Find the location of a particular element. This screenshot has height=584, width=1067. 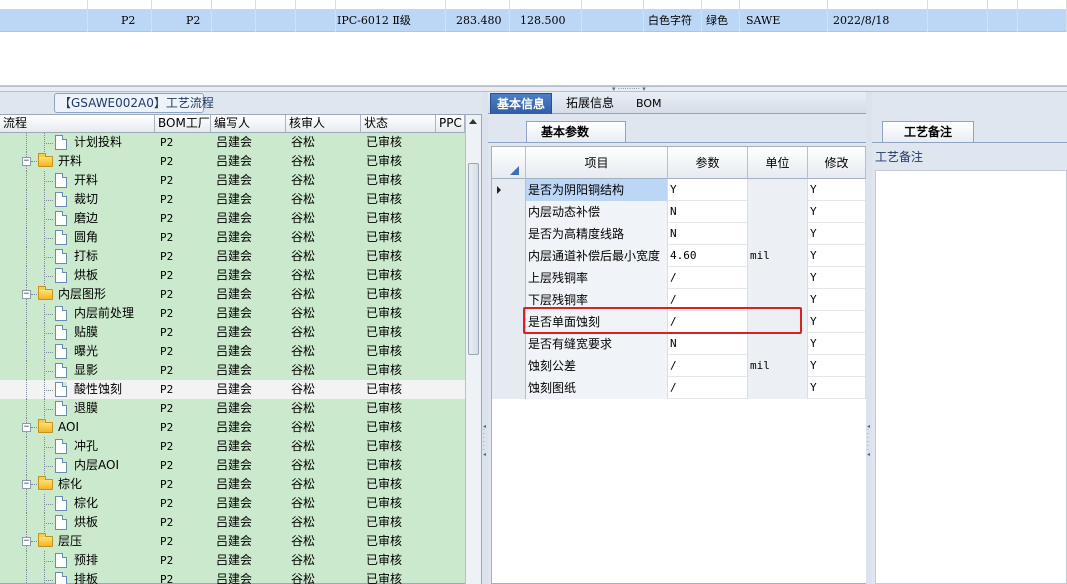

tree-node-folder: − 棕化 P2 吕建会 谷松 已审核 is located at coordinates (232, 484).